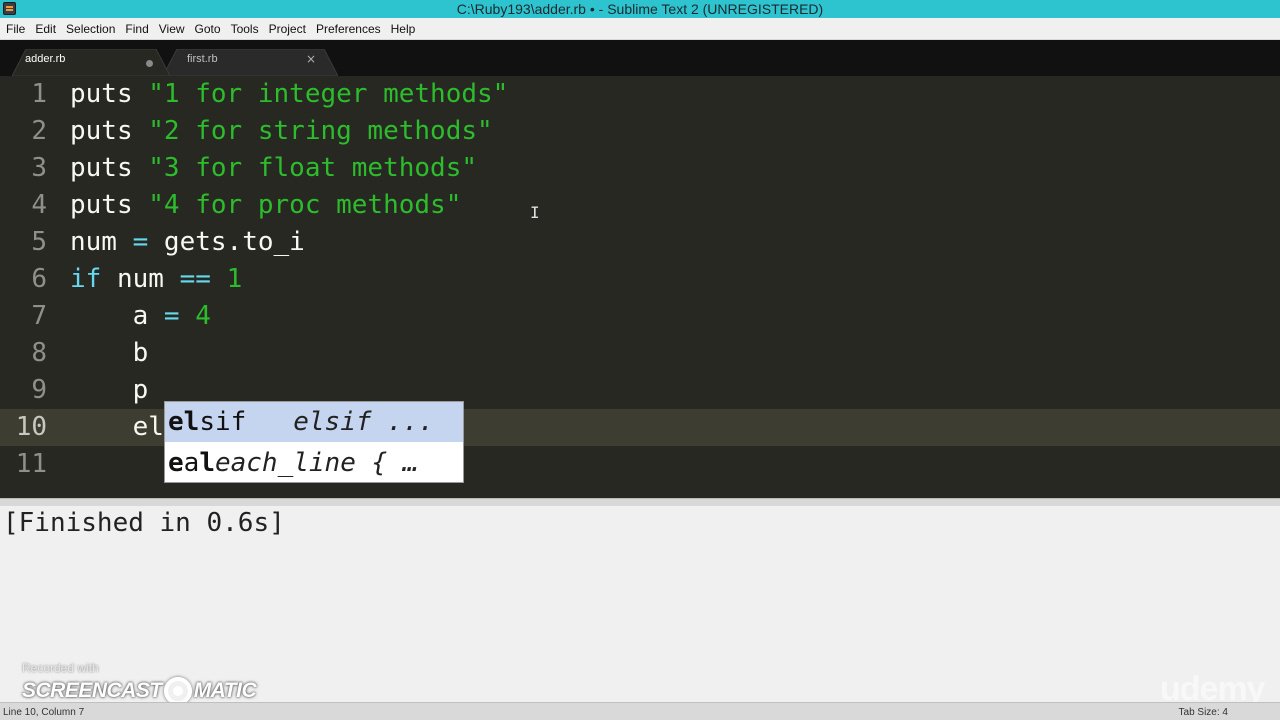 The height and width of the screenshot is (720, 1280). What do you see at coordinates (149, 63) in the screenshot?
I see `unsaved-dot-icon` at bounding box center [149, 63].